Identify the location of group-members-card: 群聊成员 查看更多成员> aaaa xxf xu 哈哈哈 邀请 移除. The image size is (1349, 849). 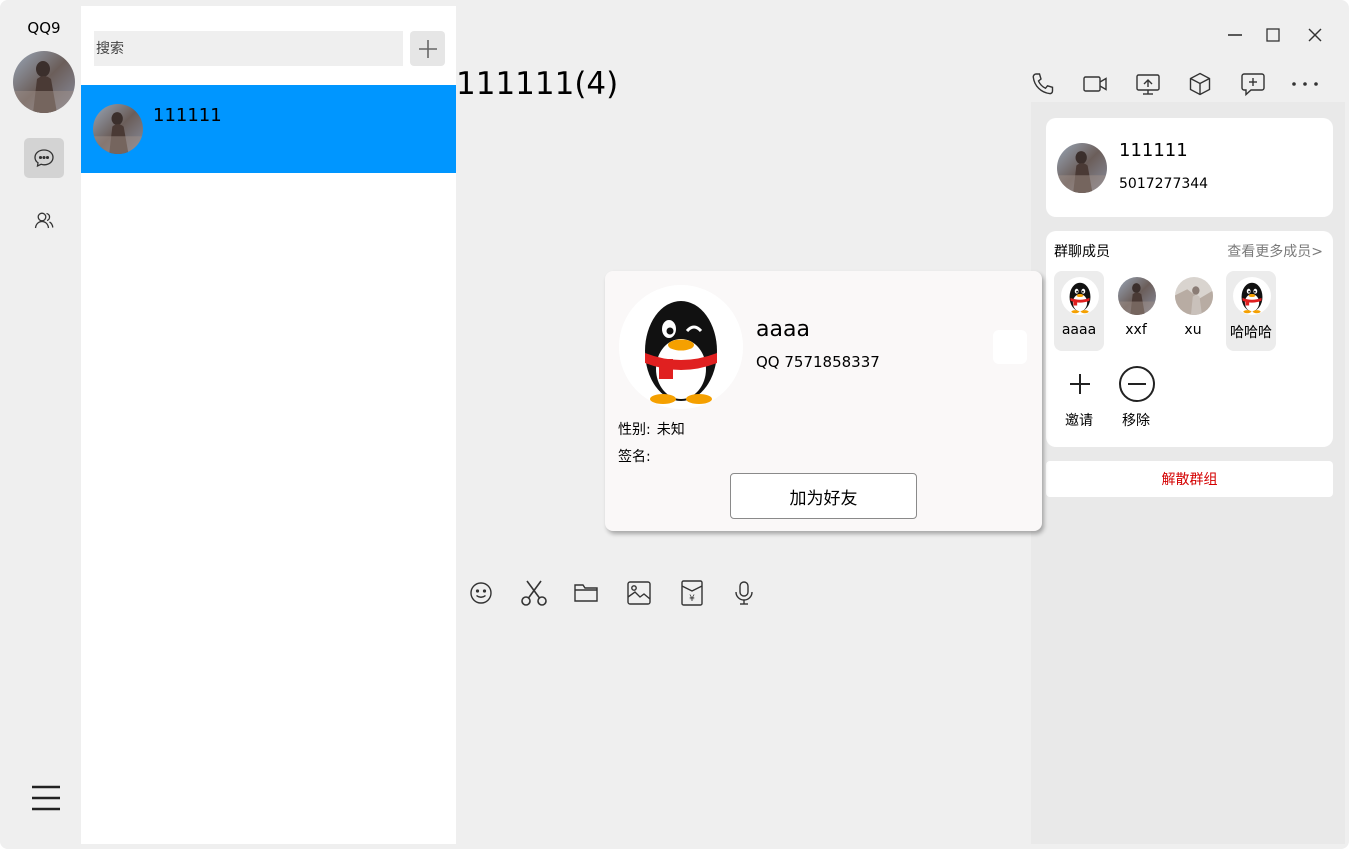
(1189, 339).